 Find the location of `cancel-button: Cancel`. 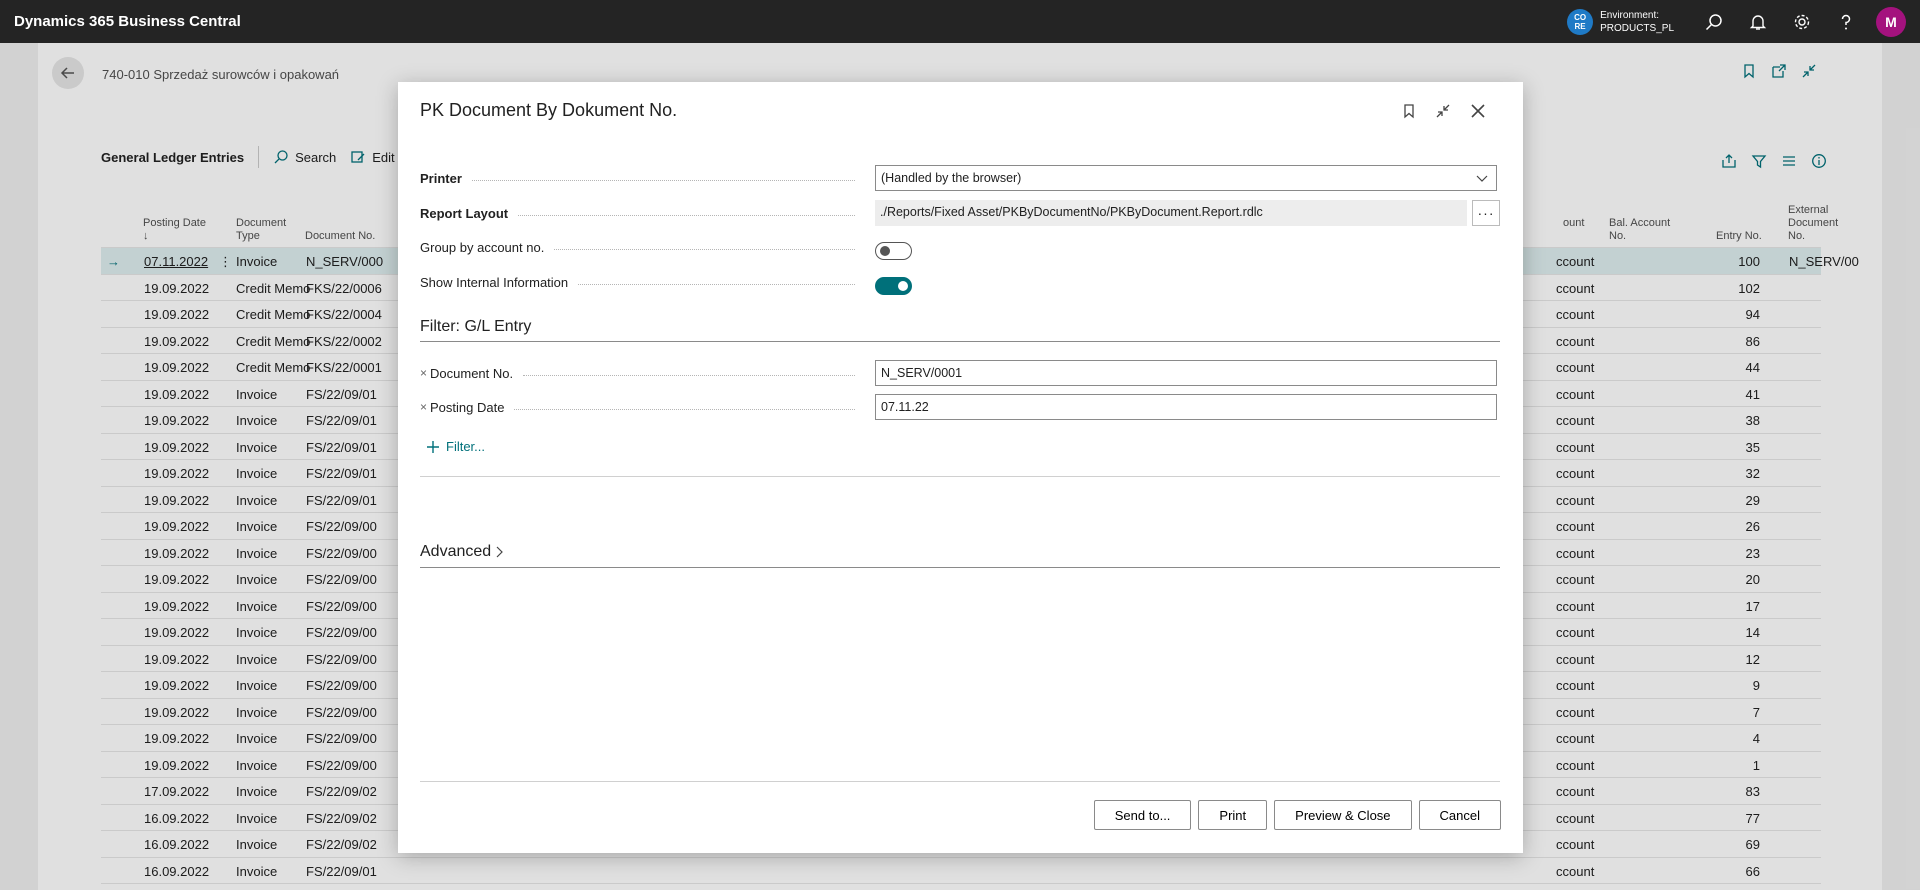

cancel-button: Cancel is located at coordinates (1459, 815).